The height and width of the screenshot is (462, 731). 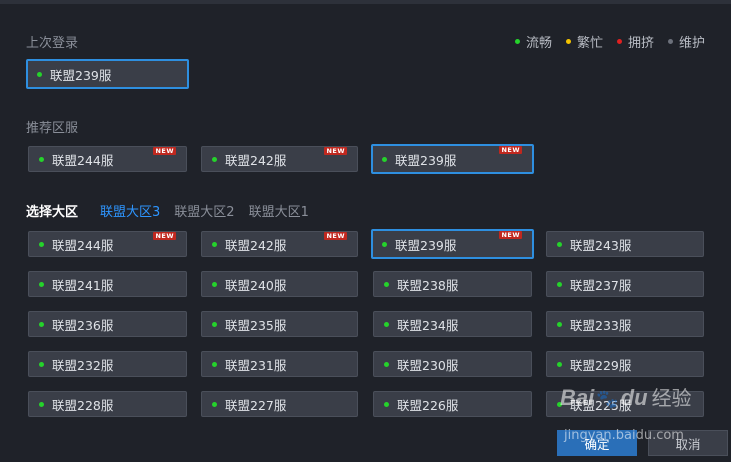 What do you see at coordinates (691, 43) in the screenshot?
I see `legend-label: 维护` at bounding box center [691, 43].